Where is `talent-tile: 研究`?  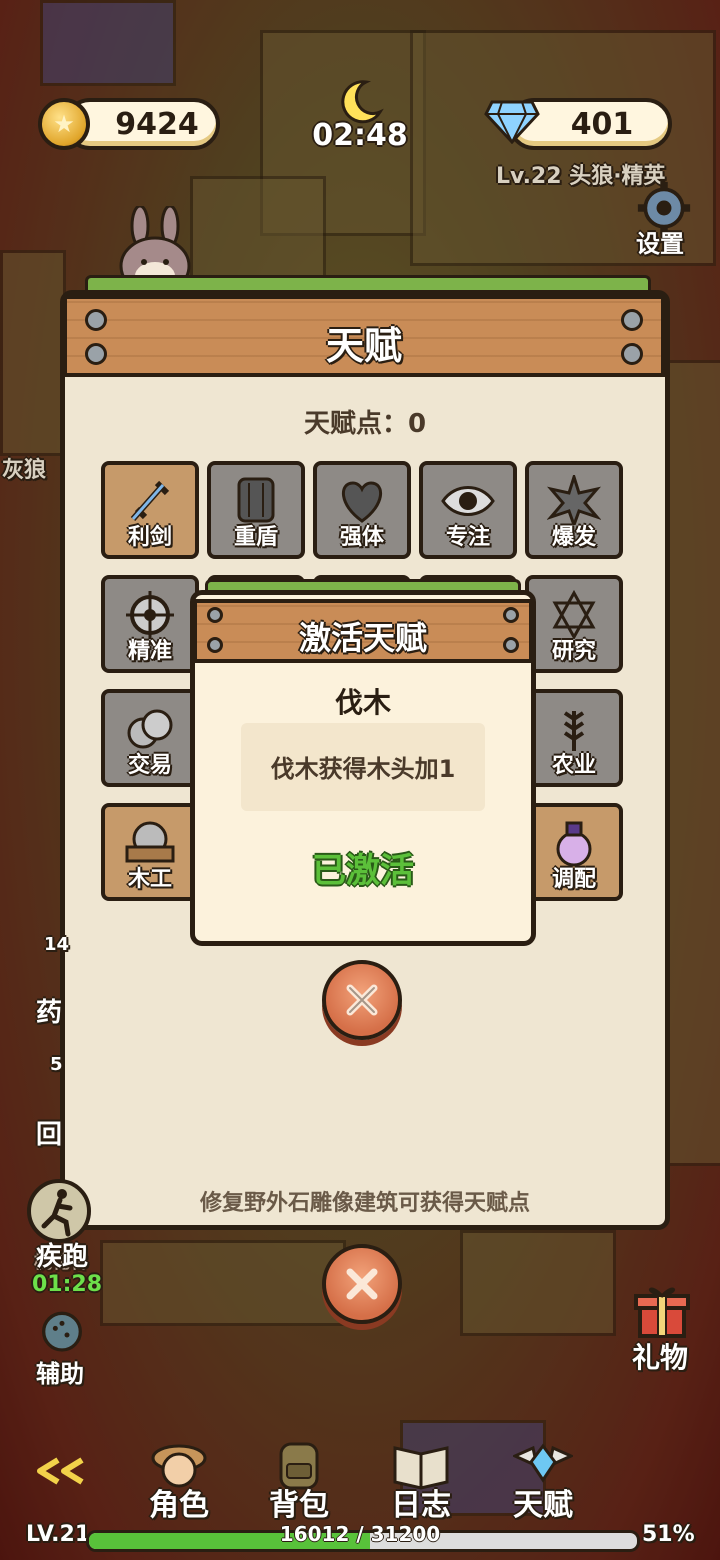 talent-tile: 研究 is located at coordinates (574, 624).